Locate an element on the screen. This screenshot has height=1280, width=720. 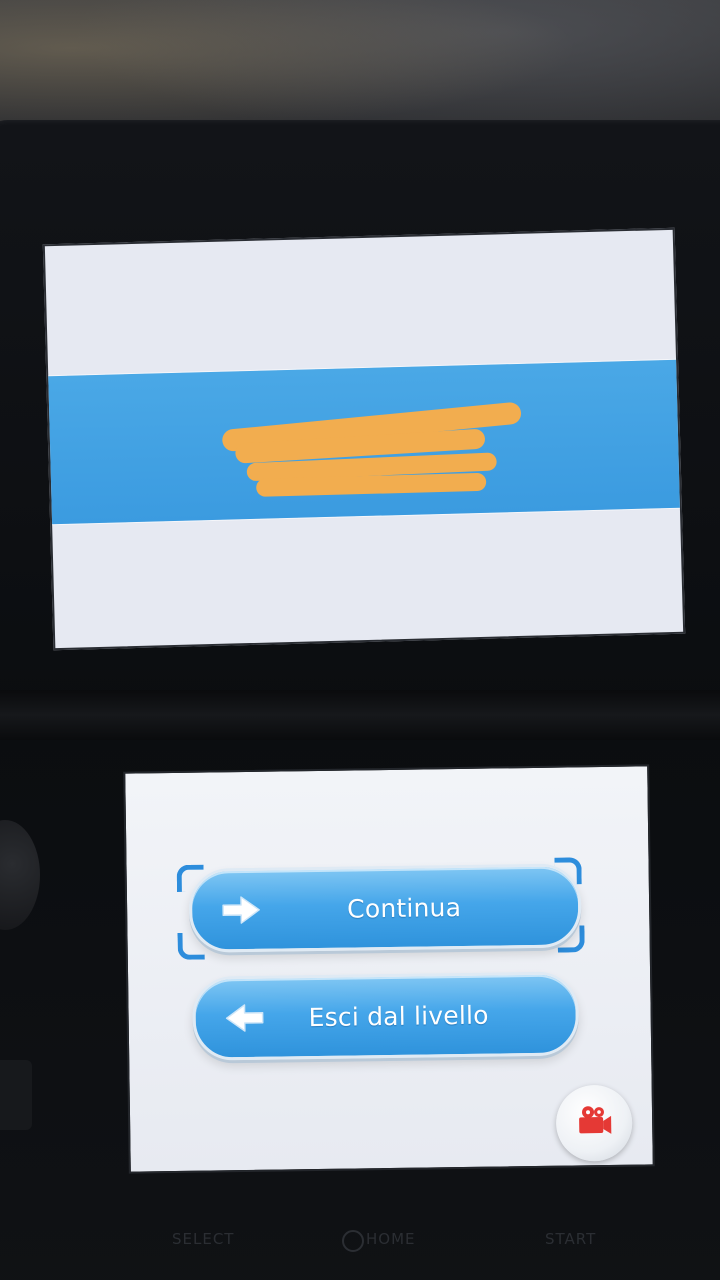
start-label: START is located at coordinates (571, 1239).